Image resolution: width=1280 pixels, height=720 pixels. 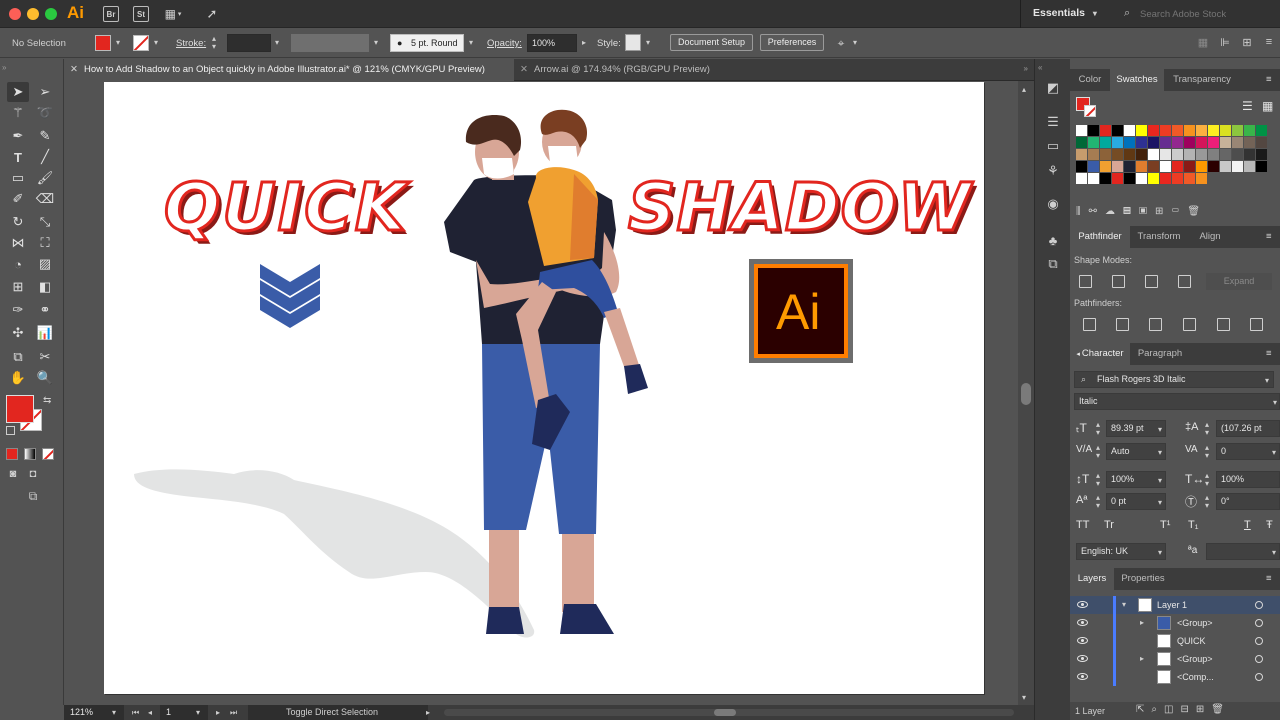 I want to click on zoom-level: 121% ▾, so click(x=94, y=712).